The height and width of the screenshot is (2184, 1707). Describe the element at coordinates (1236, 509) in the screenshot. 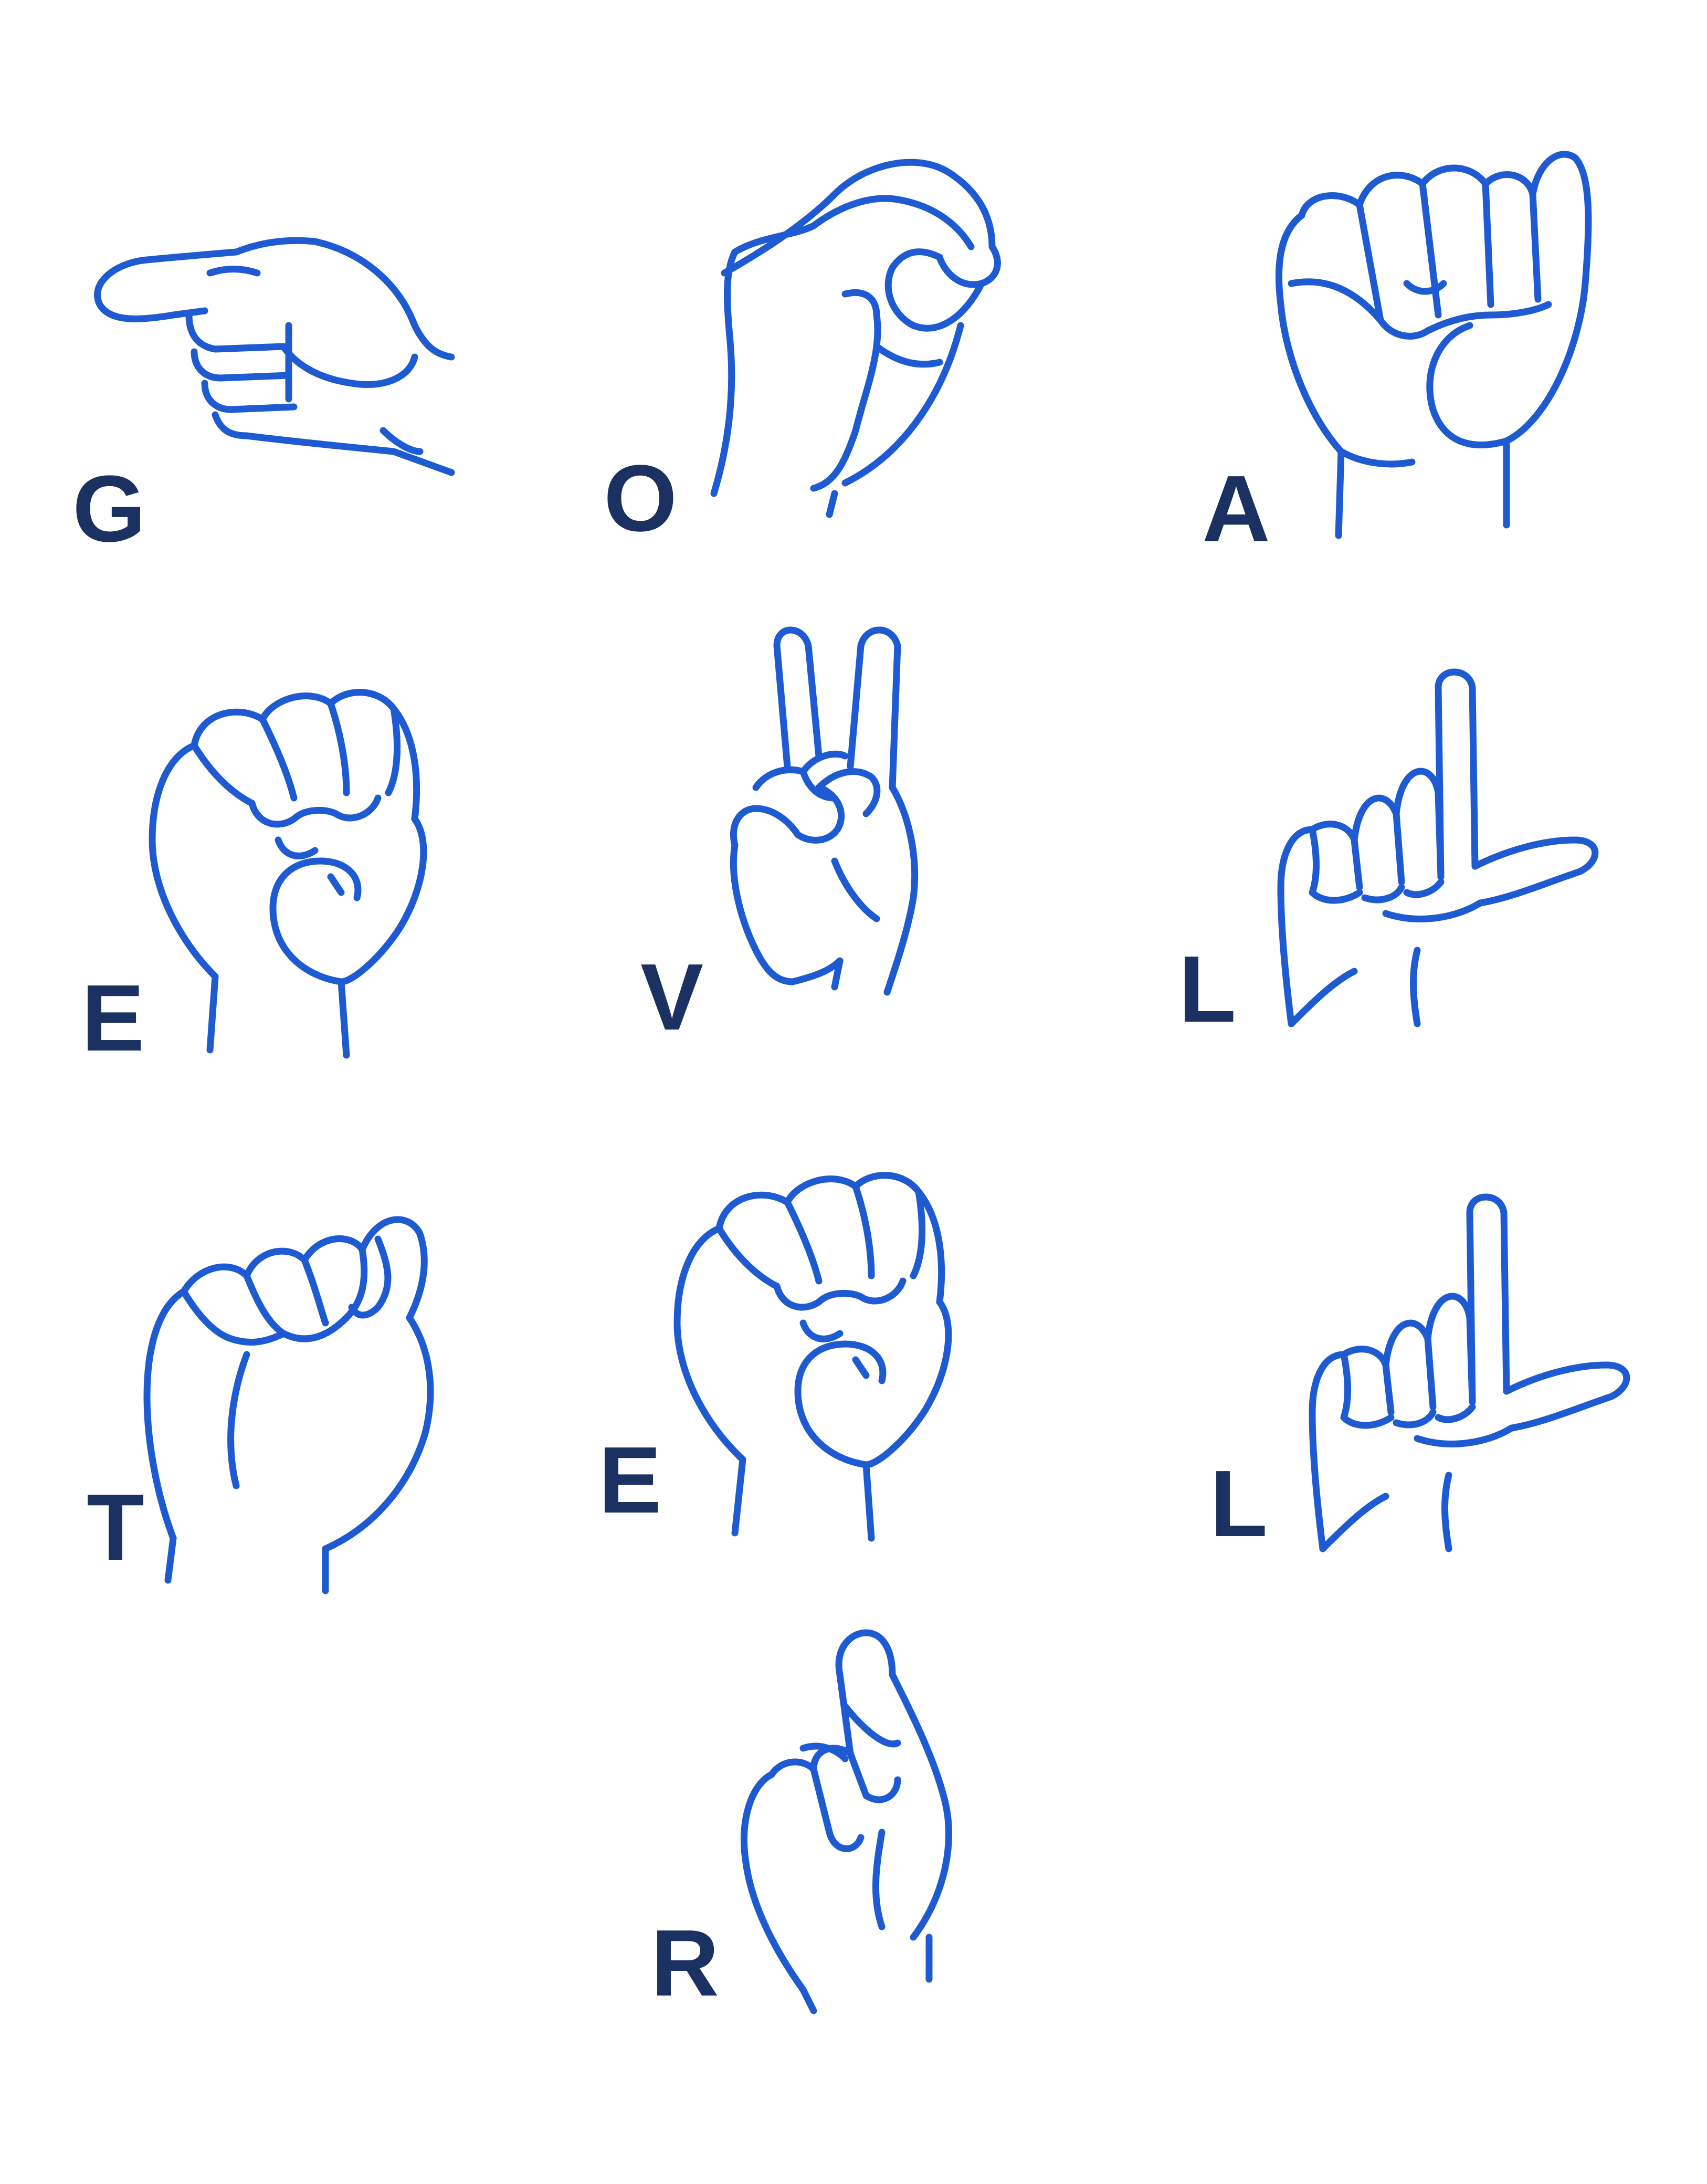

I see `sign-letter: A` at that location.